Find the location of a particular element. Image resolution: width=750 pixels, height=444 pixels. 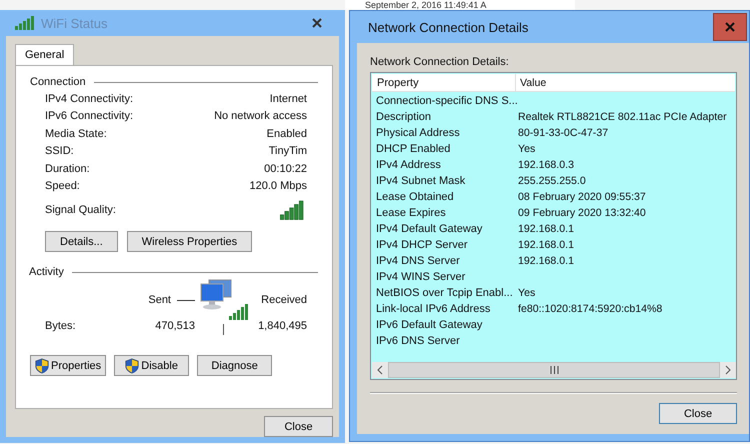

signal-icon is located at coordinates (25, 23).